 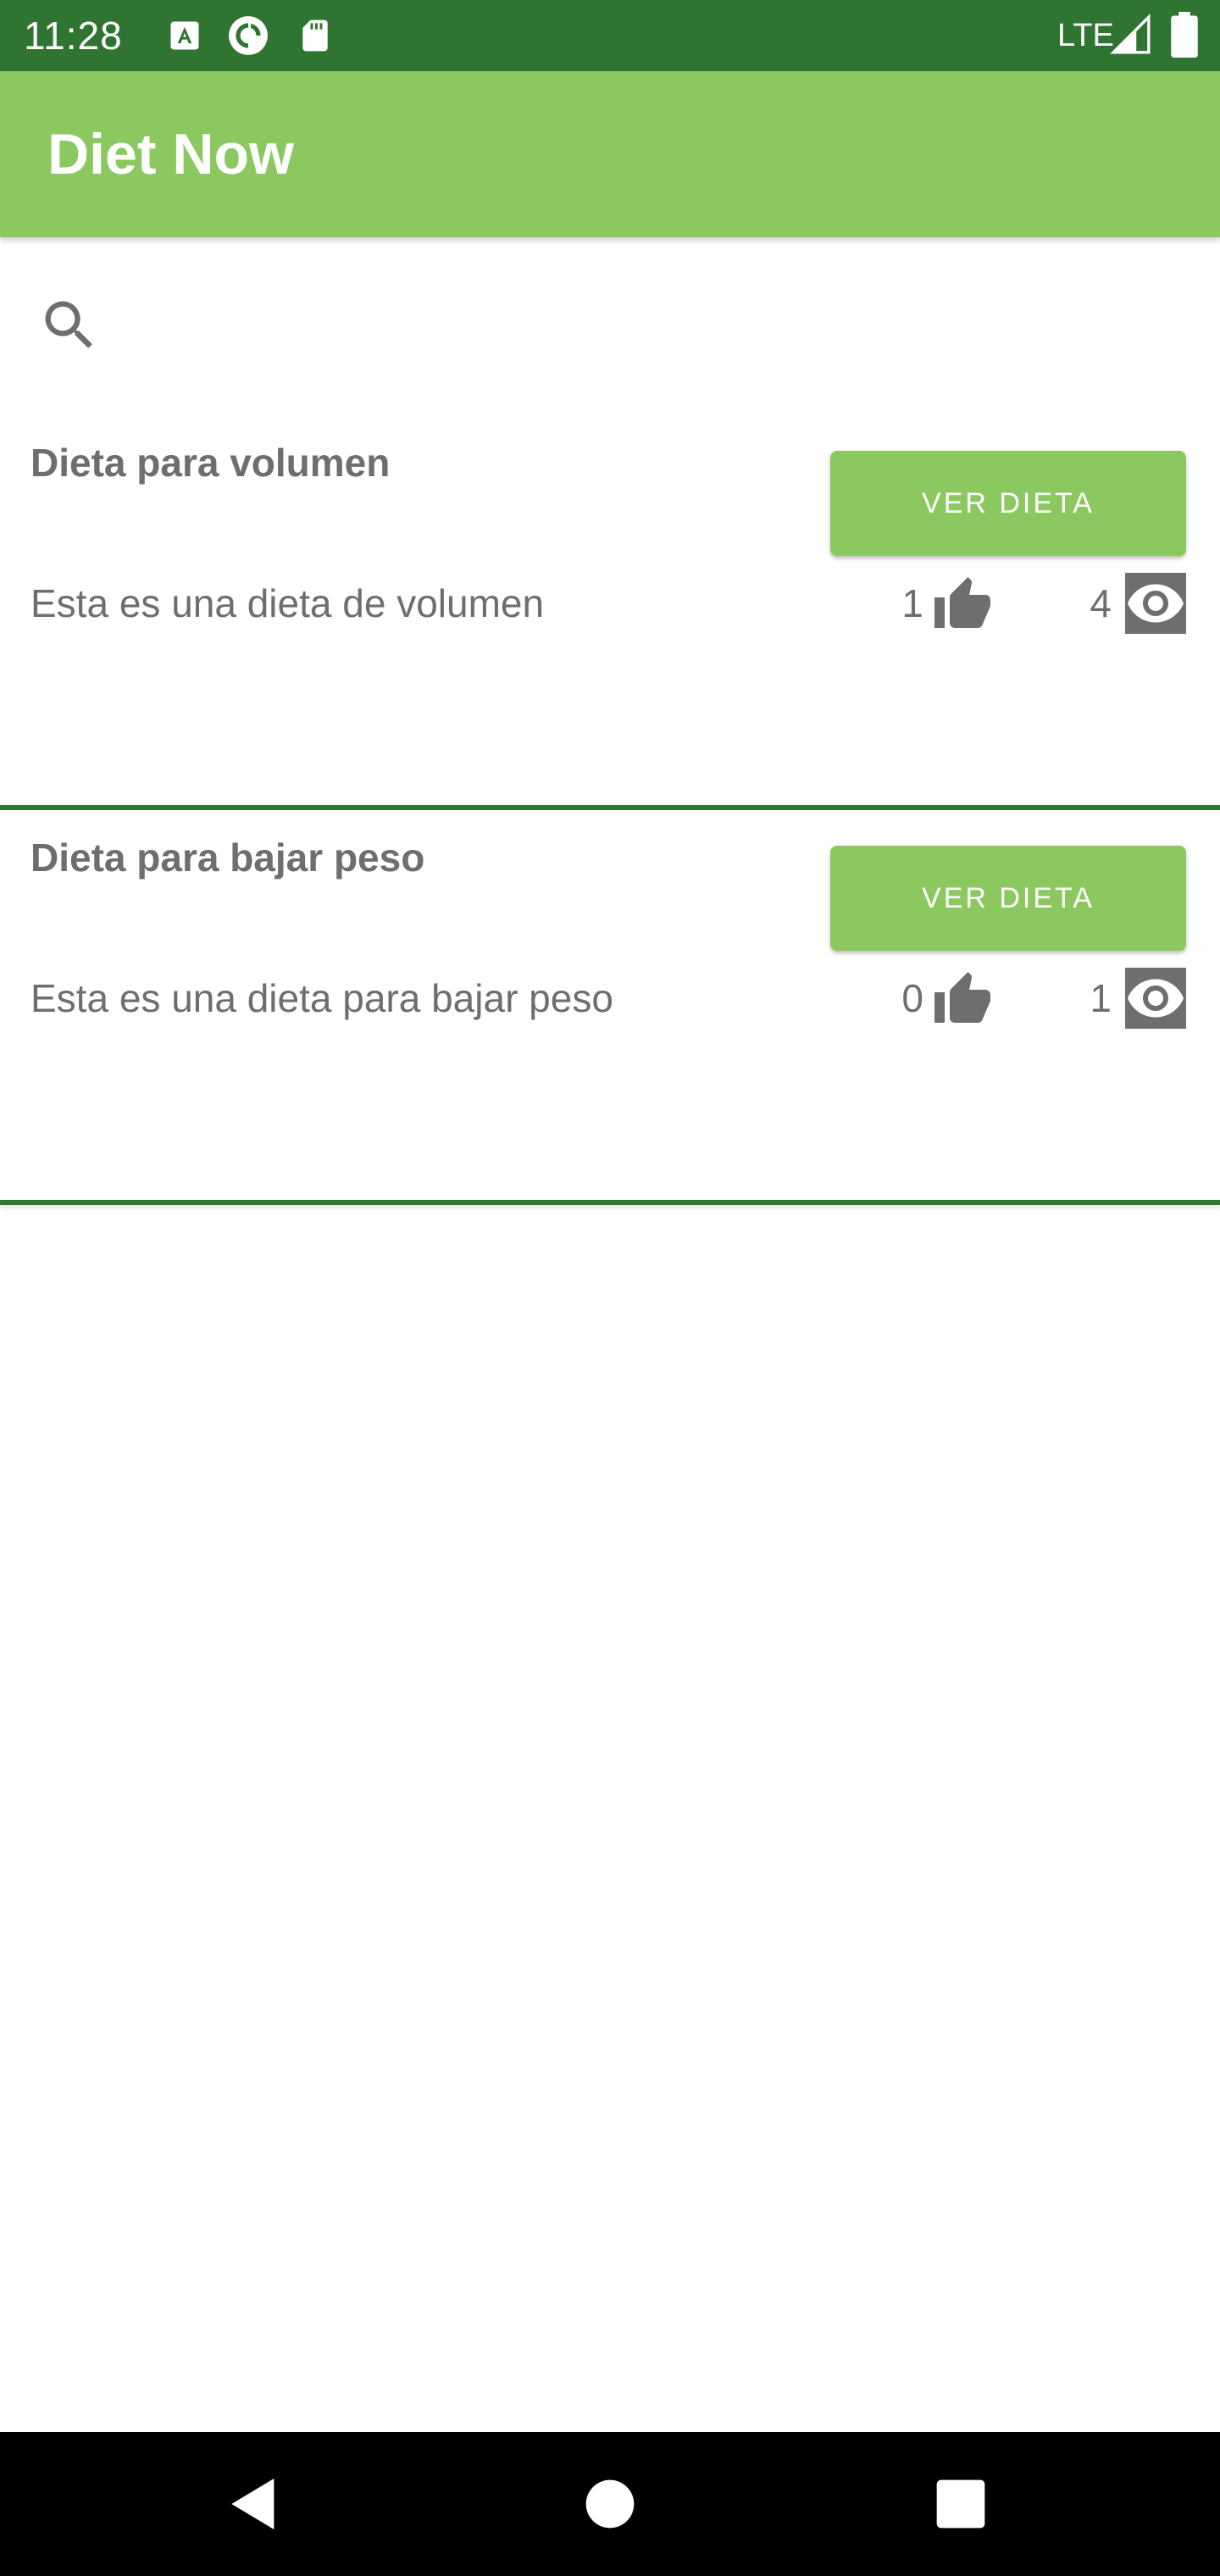 What do you see at coordinates (912, 603) in the screenshot?
I see `like-count: 1` at bounding box center [912, 603].